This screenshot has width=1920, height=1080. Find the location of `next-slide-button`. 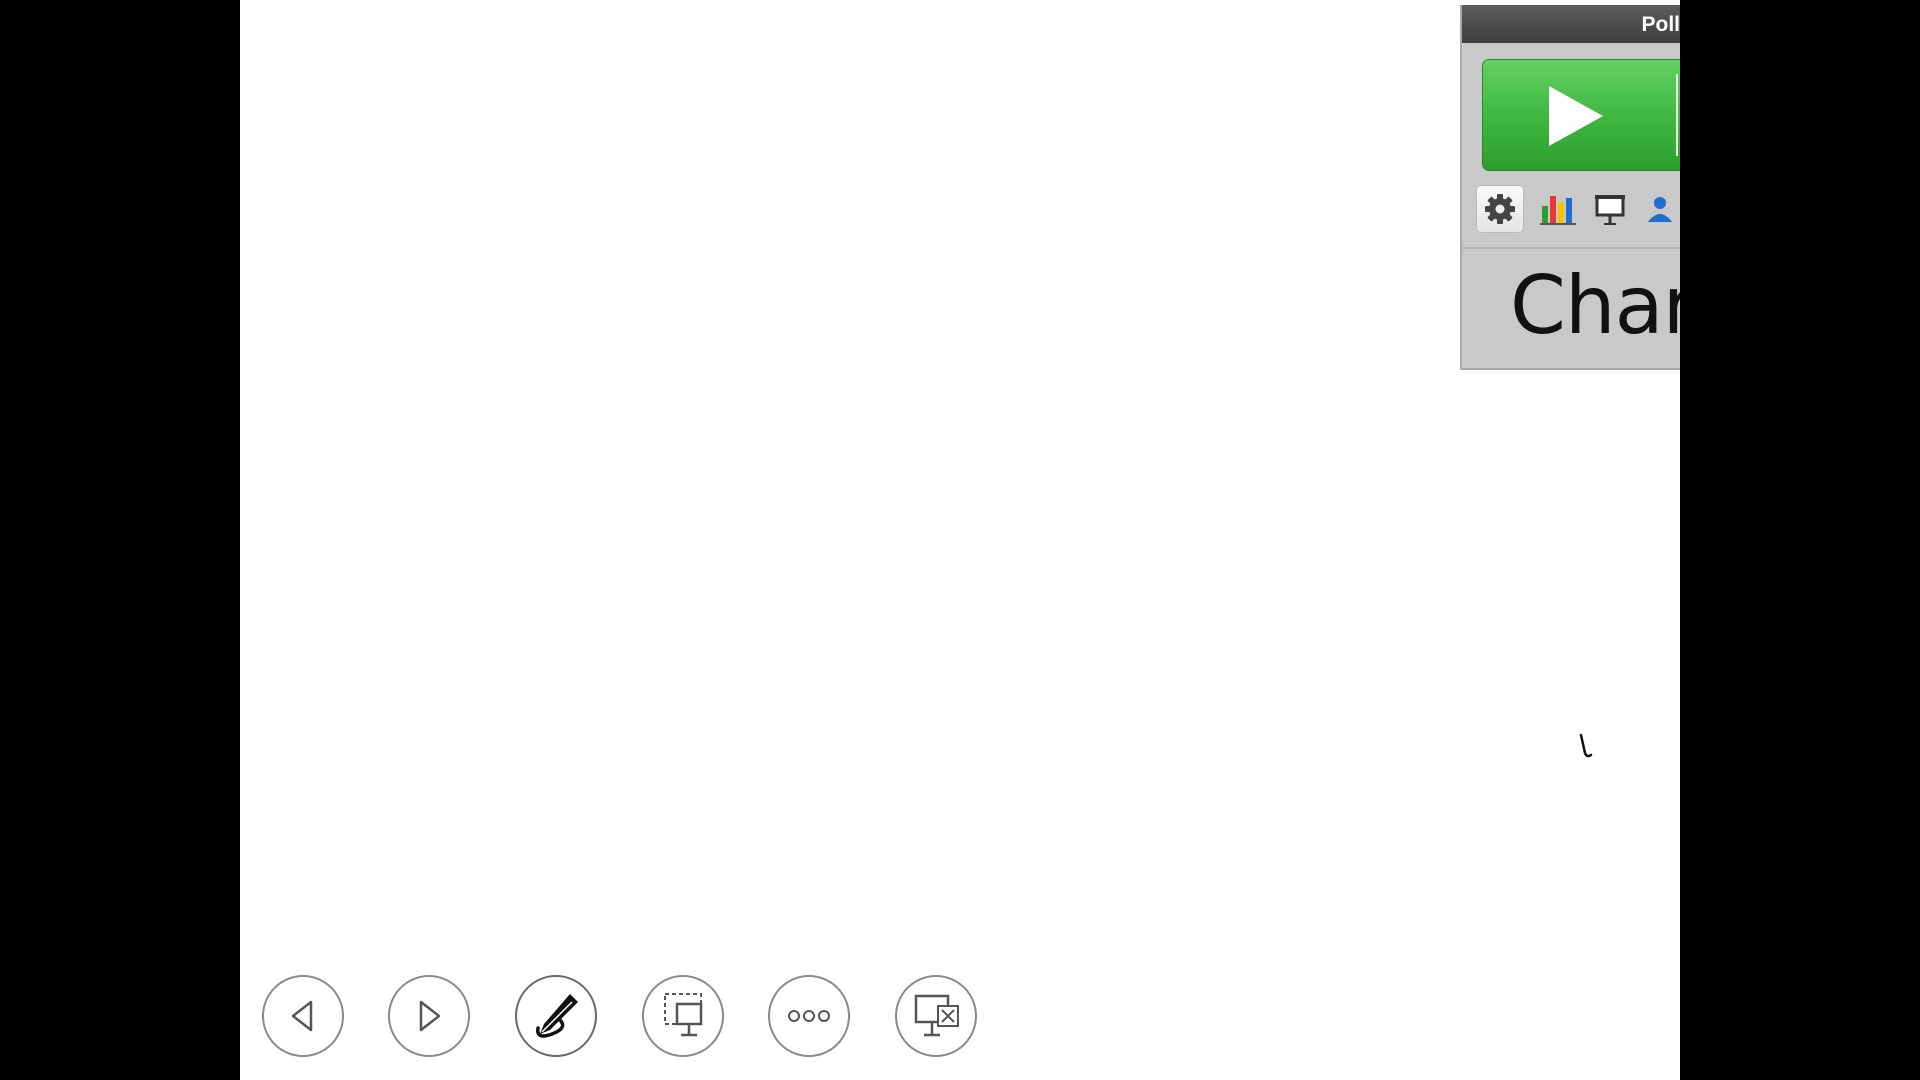

next-slide-button is located at coordinates (429, 1016).